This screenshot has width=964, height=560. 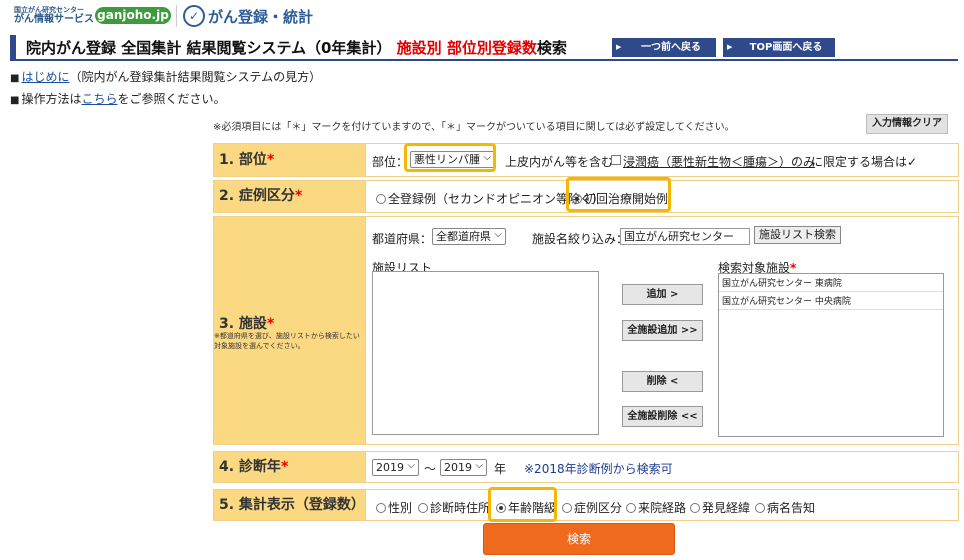 What do you see at coordinates (54, 19) in the screenshot?
I see `service-name: がん情報サービス` at bounding box center [54, 19].